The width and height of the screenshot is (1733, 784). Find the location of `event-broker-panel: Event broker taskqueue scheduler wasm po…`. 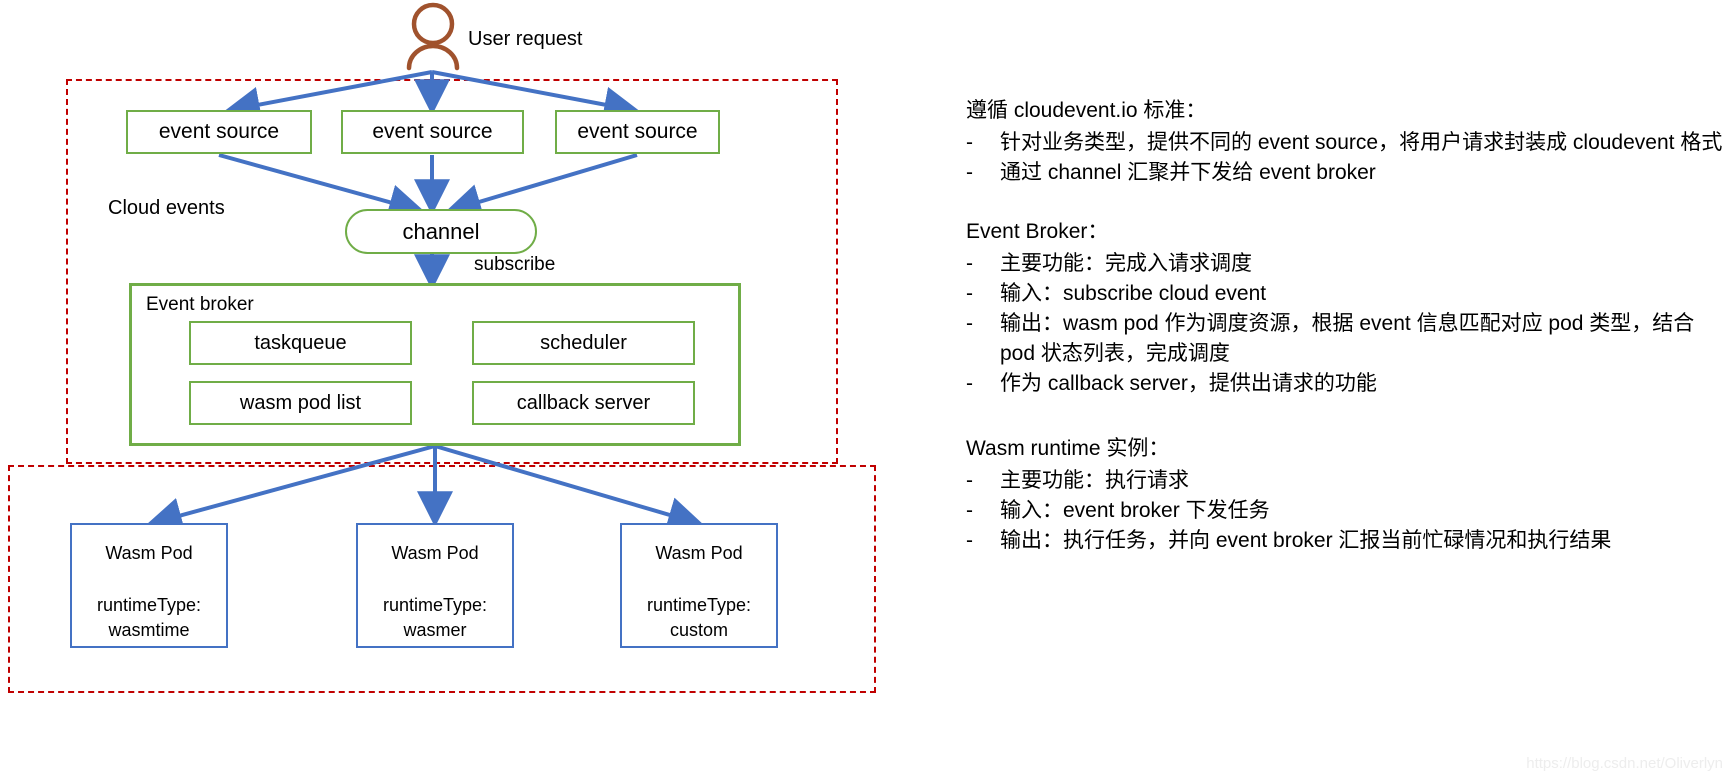

event-broker-panel: Event broker taskqueue scheduler wasm po… is located at coordinates (435, 364).